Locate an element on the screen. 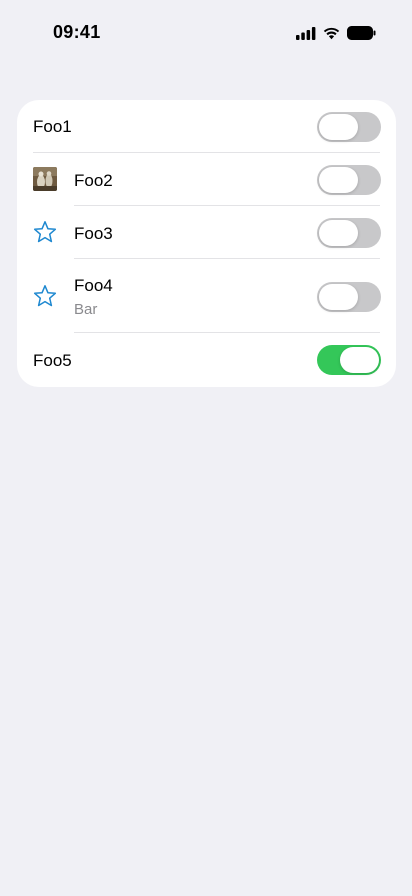  toggle-foo3 is located at coordinates (349, 233).